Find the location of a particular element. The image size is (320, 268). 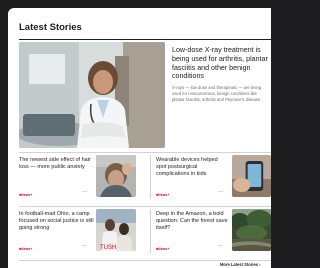

section-title: Latest Stories is located at coordinates (50, 27).